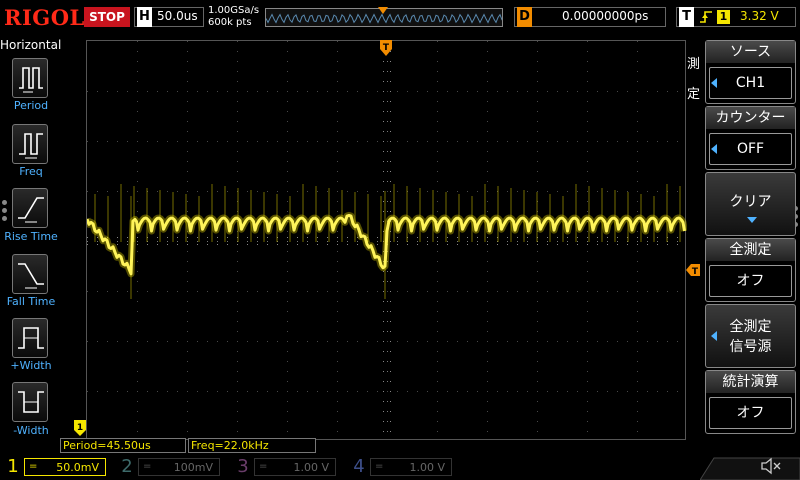  I want to click on menu-counter-value: OFF, so click(750, 149).